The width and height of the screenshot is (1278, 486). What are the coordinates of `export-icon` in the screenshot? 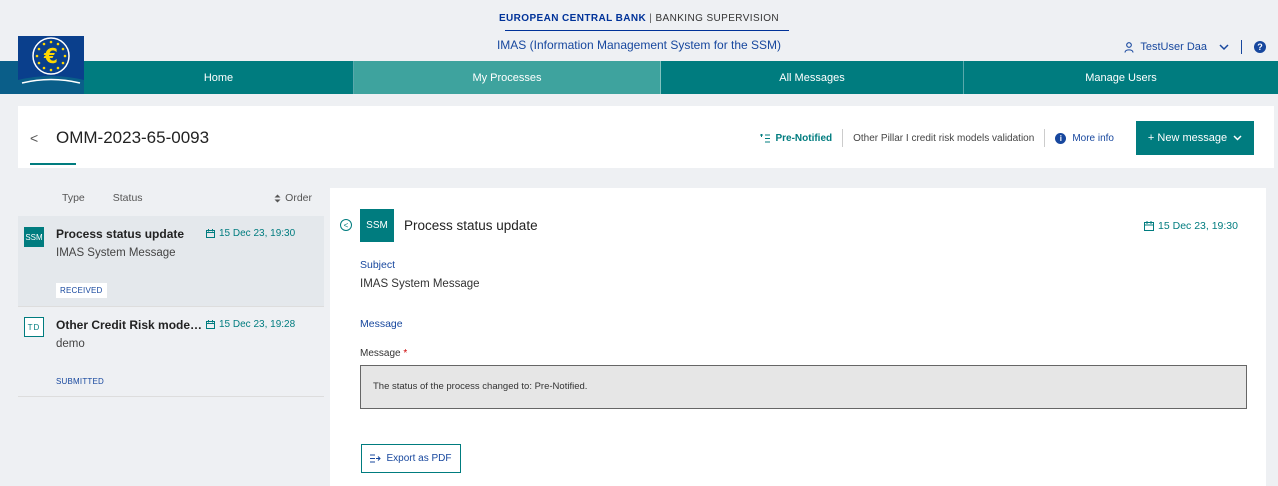 It's located at (376, 458).